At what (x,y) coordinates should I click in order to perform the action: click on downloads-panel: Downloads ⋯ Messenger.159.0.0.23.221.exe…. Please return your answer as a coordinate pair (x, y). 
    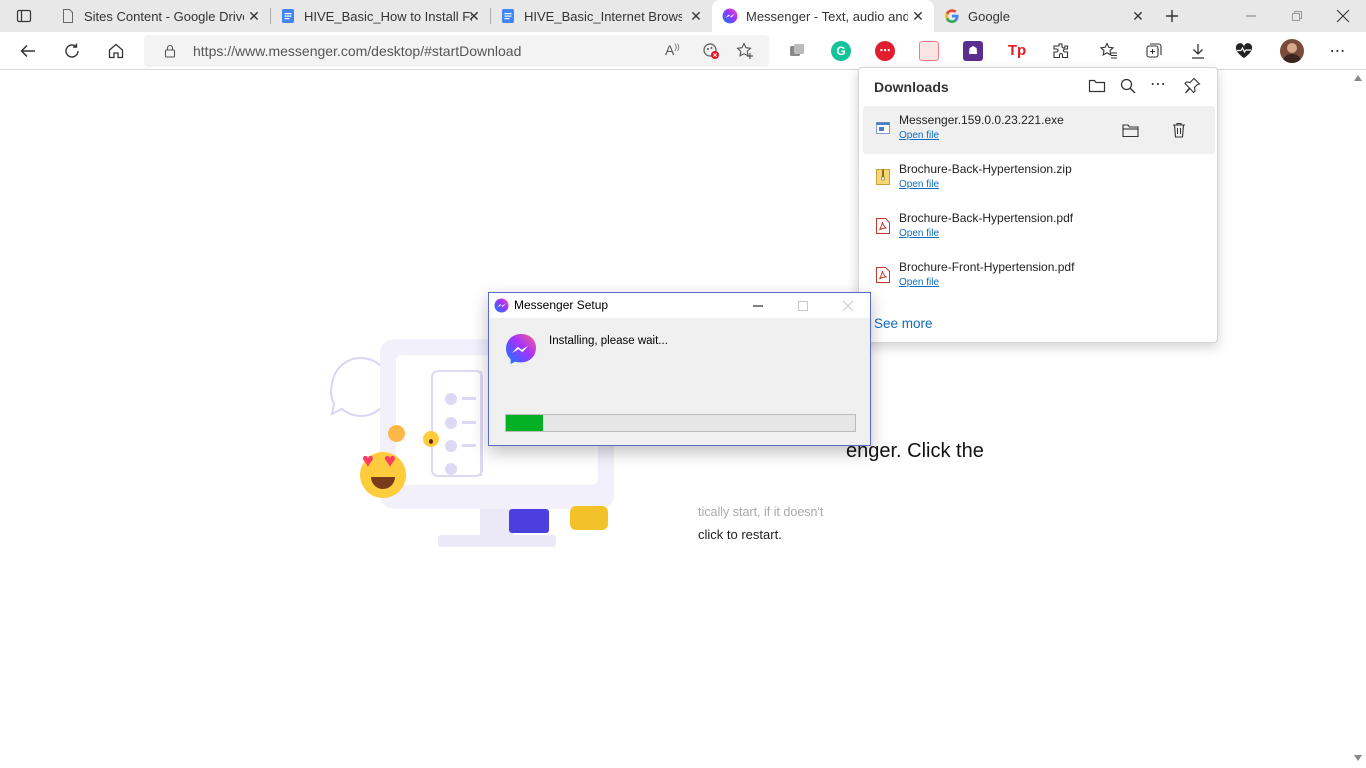
    Looking at the image, I should click on (1038, 205).